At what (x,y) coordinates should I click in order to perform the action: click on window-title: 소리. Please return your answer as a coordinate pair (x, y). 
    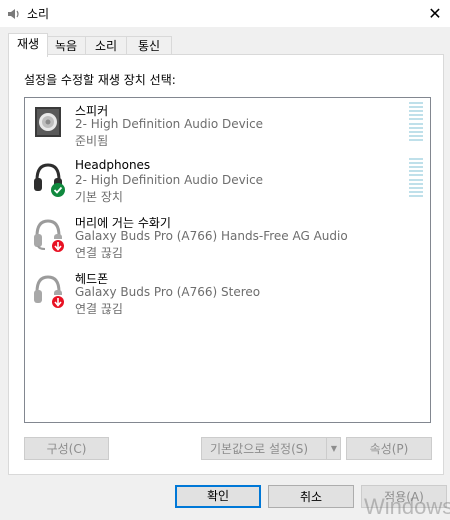
    Looking at the image, I should click on (38, 14).